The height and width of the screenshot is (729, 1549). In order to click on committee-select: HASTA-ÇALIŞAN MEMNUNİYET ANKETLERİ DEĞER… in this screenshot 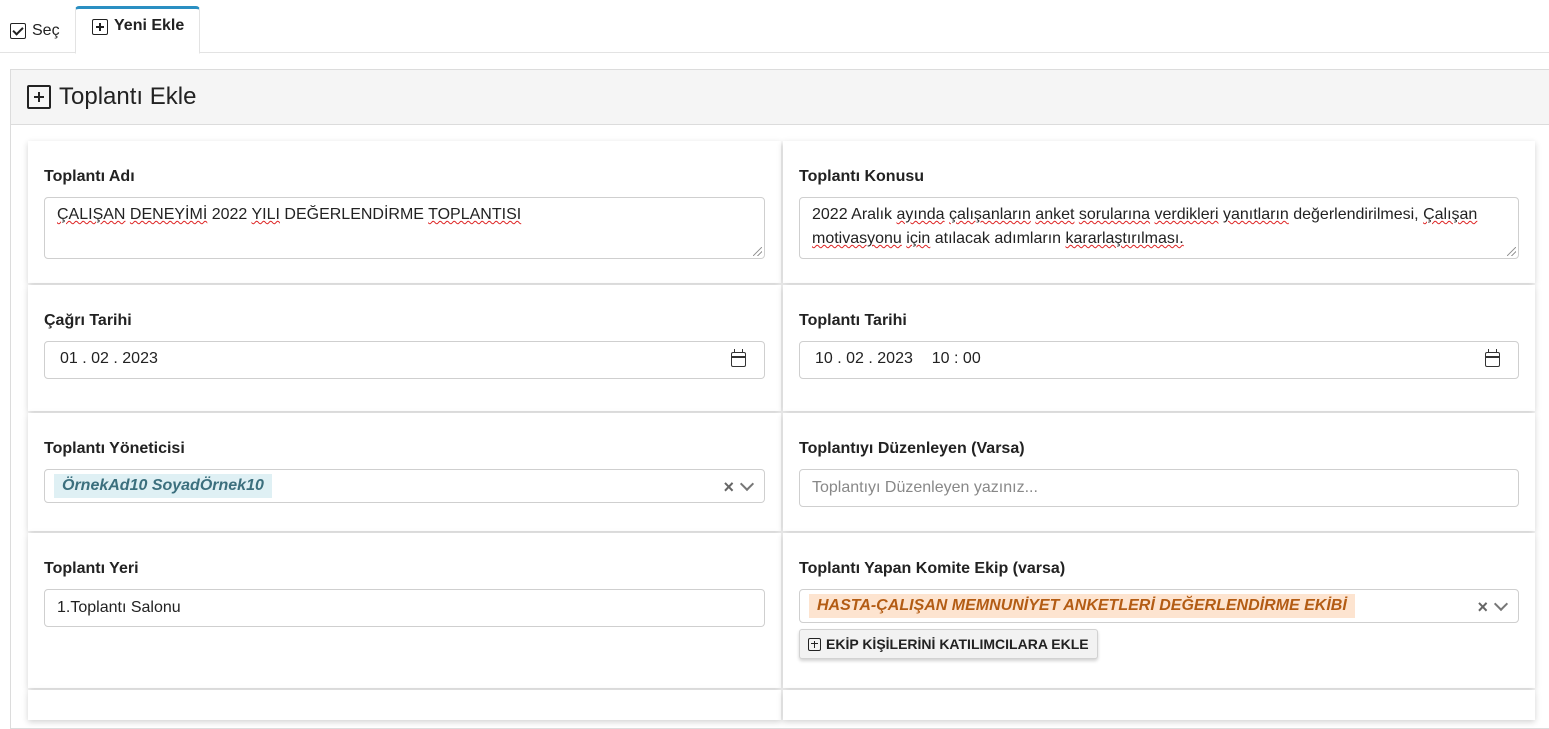, I will do `click(1159, 606)`.